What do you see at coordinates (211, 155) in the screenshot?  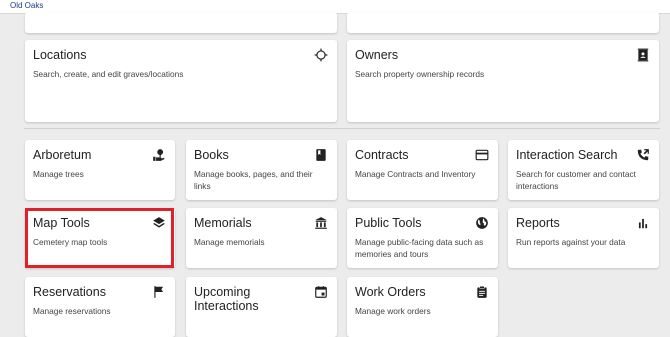 I see `books-title: Books` at bounding box center [211, 155].